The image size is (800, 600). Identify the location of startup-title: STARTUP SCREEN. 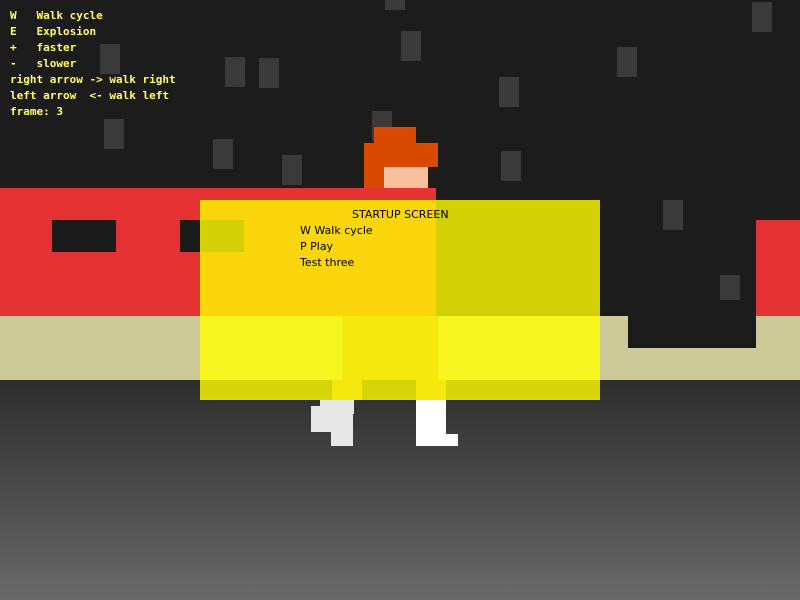
(400, 214).